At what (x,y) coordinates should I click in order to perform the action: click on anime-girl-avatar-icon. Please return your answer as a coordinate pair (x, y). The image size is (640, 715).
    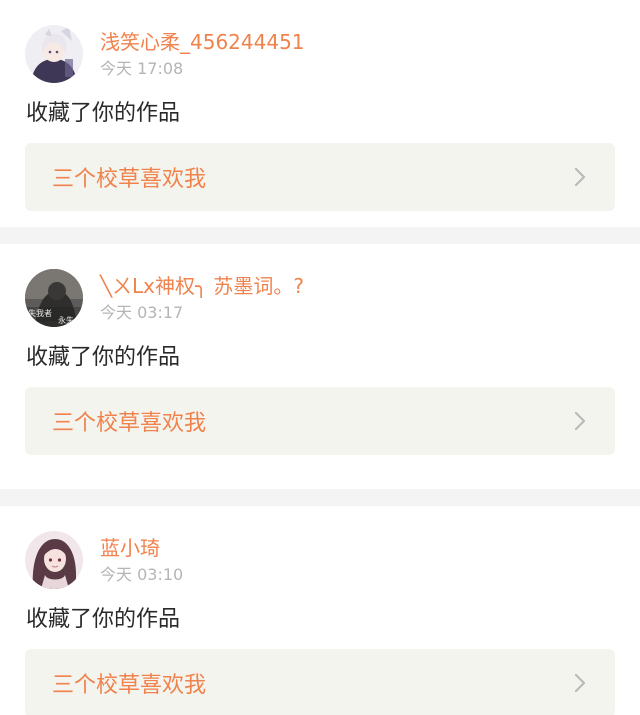
    Looking at the image, I should click on (54, 54).